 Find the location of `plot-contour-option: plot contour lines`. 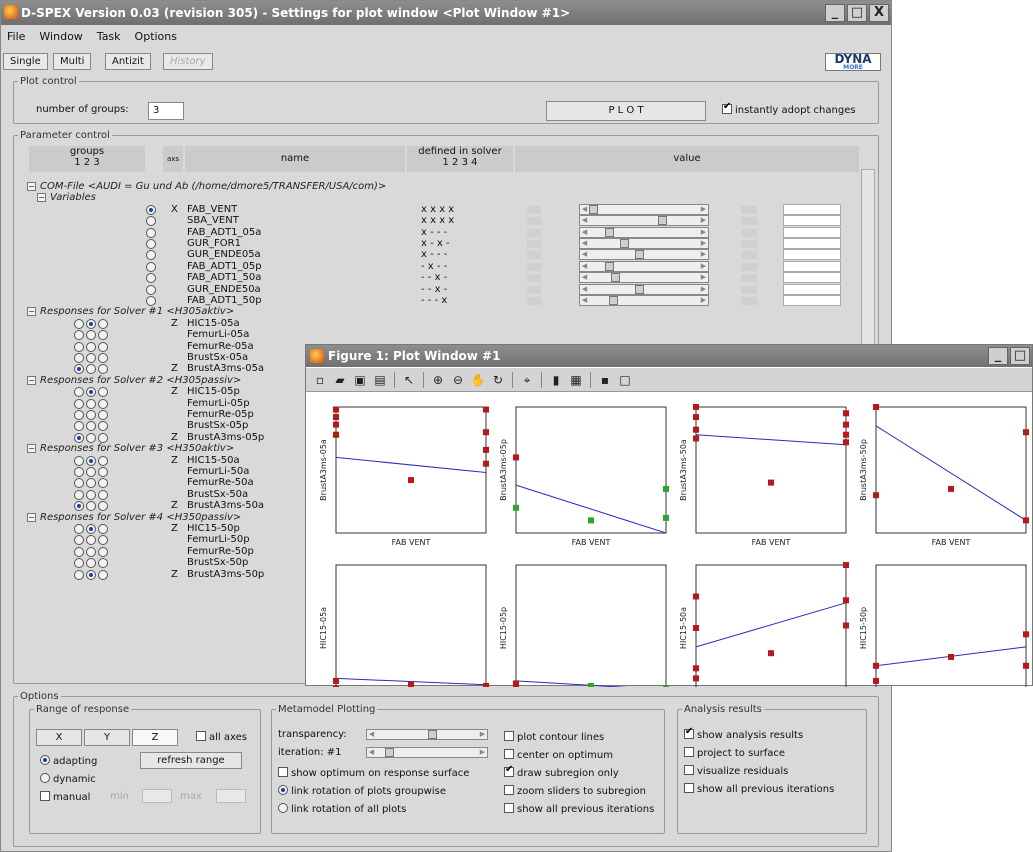

plot-contour-option: plot contour lines is located at coordinates (554, 737).